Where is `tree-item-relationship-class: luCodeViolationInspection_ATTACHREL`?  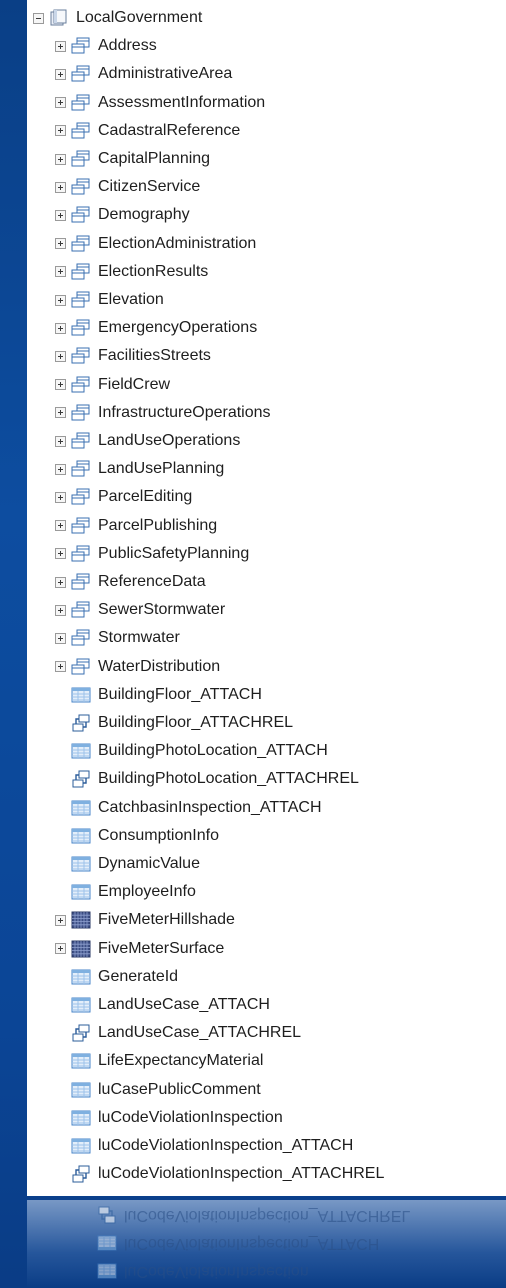
tree-item-relationship-class: luCodeViolationInspection_ATTACHREL is located at coordinates (219, 1174).